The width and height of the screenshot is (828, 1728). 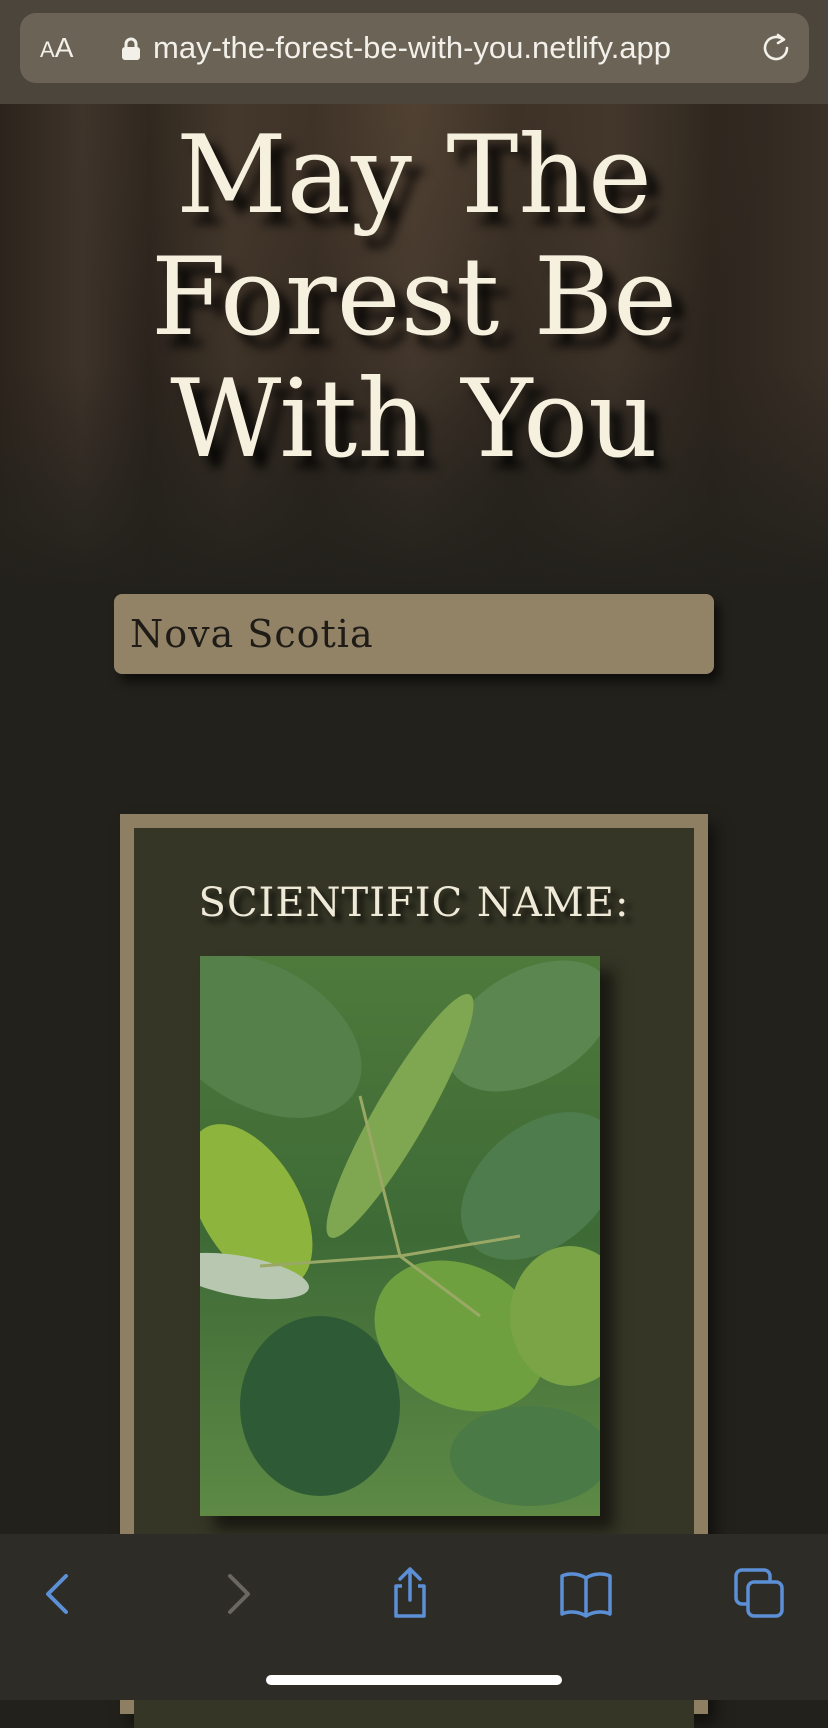 I want to click on lock-icon, so click(x=131, y=48).